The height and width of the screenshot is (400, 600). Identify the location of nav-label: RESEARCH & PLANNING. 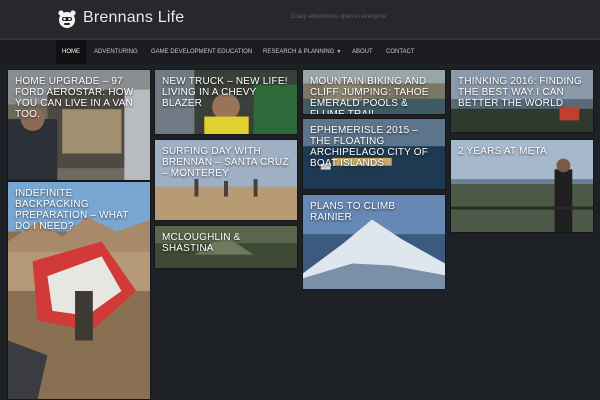
(299, 52).